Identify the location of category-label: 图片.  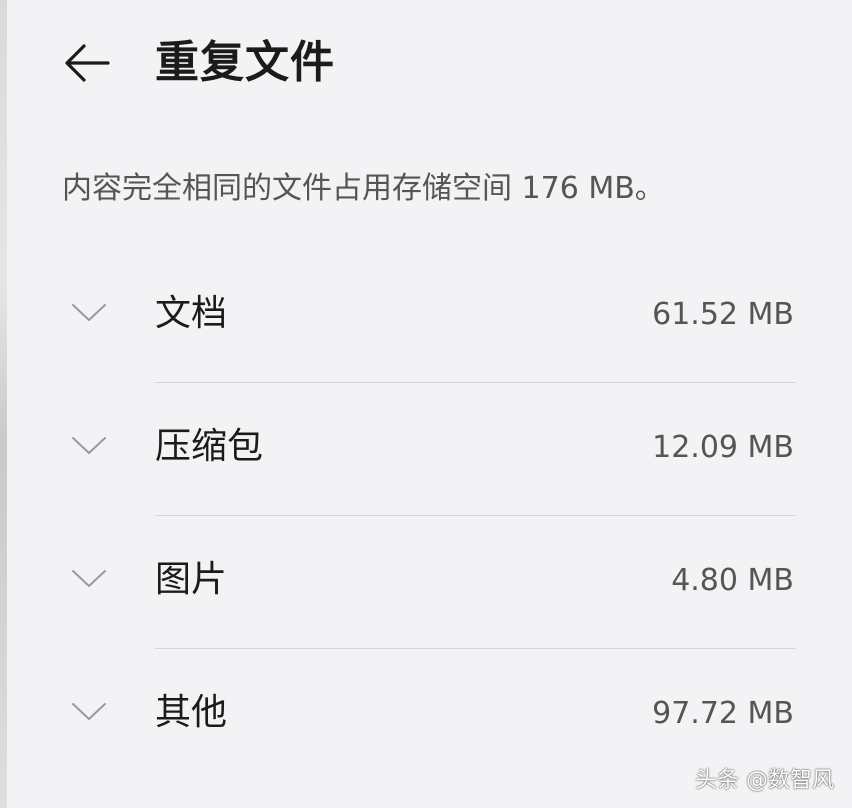
(191, 579).